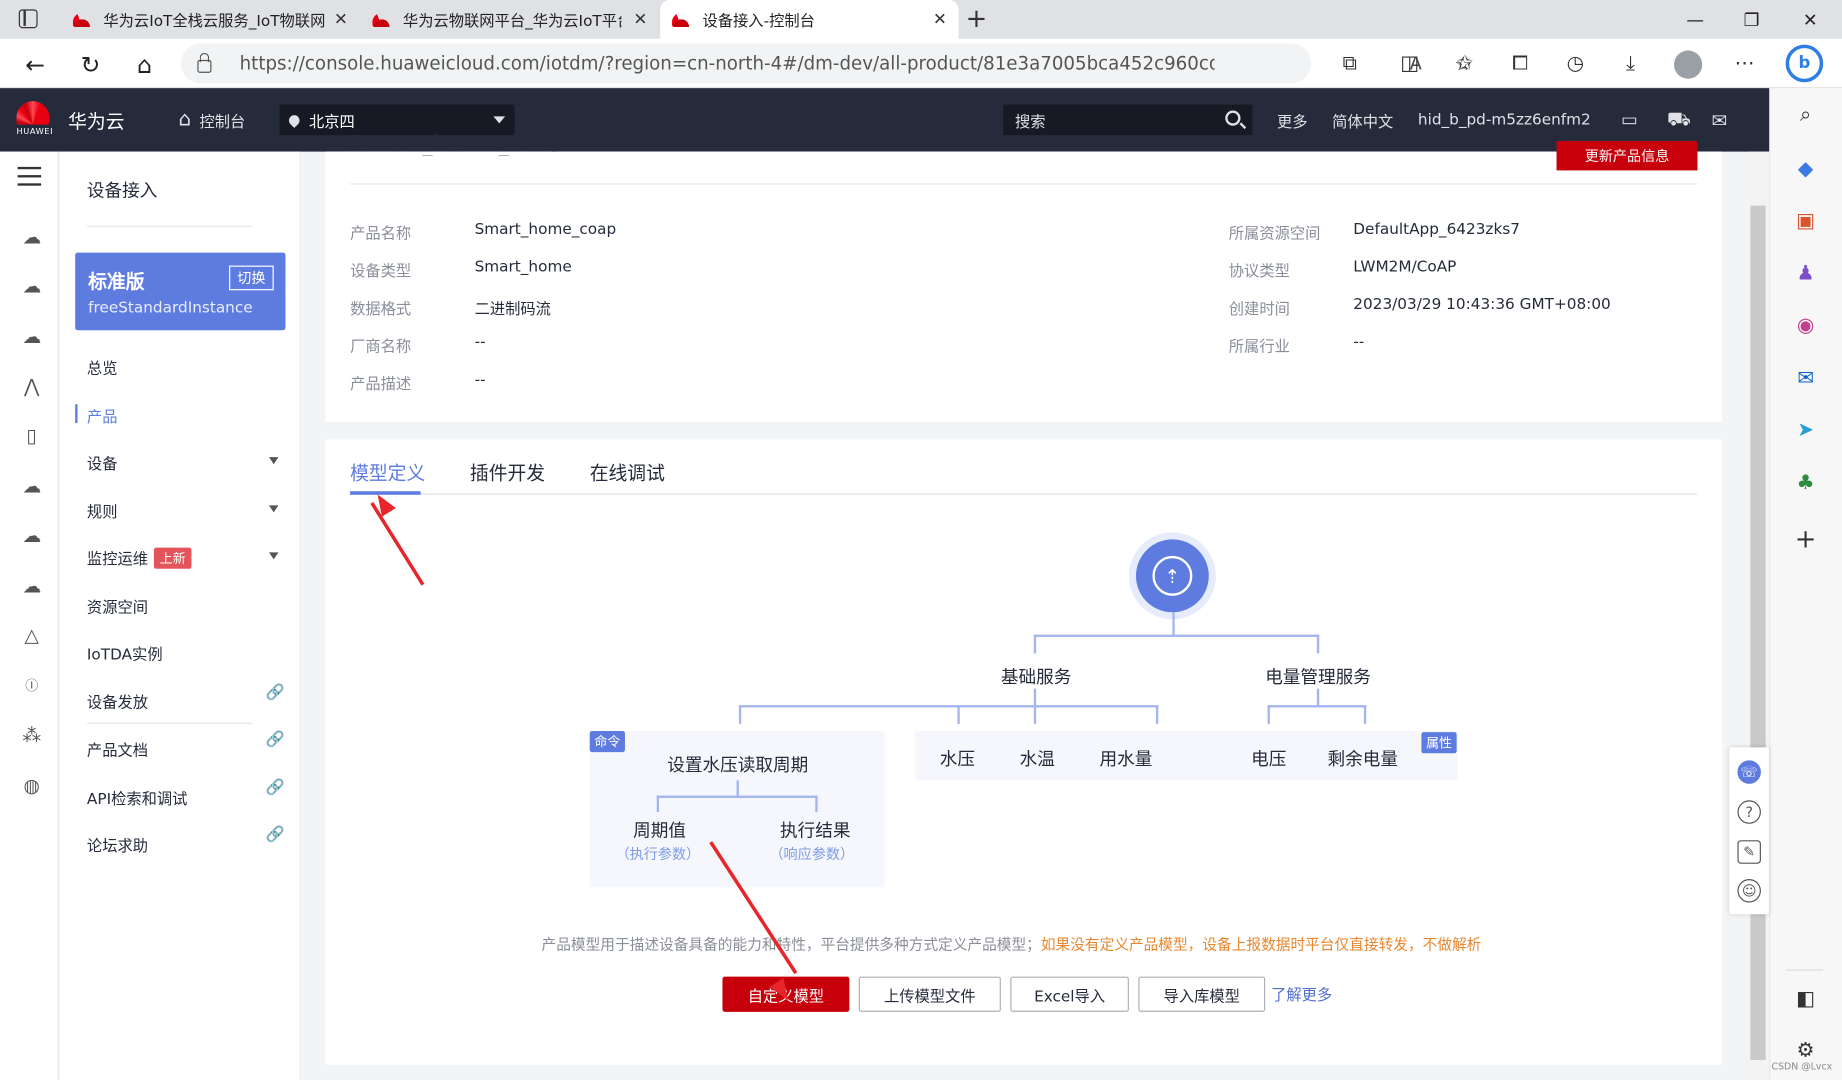 The width and height of the screenshot is (1842, 1080). Describe the element at coordinates (90, 64) in the screenshot. I see `refresh-icon: ↻` at that location.